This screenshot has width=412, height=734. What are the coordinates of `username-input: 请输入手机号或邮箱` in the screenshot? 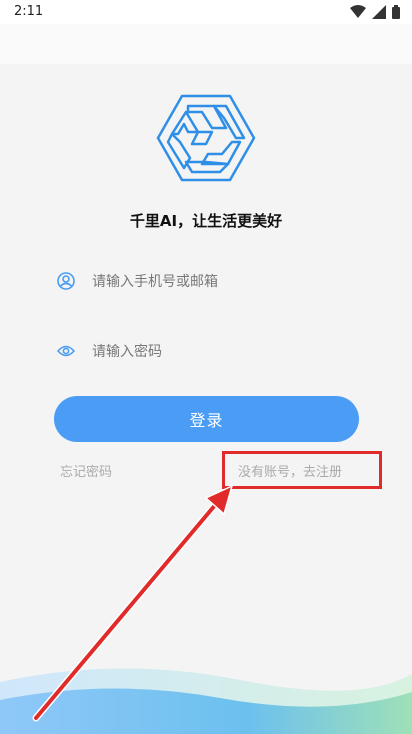 It's located at (155, 281).